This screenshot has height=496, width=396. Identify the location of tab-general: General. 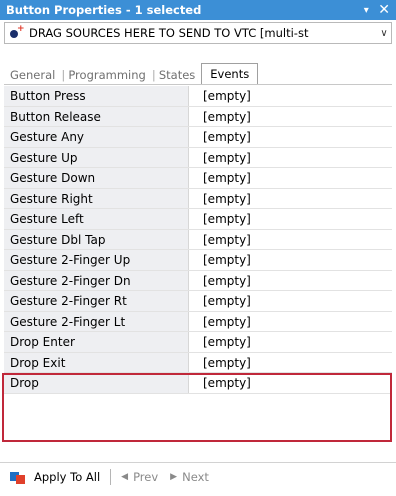
(32, 75).